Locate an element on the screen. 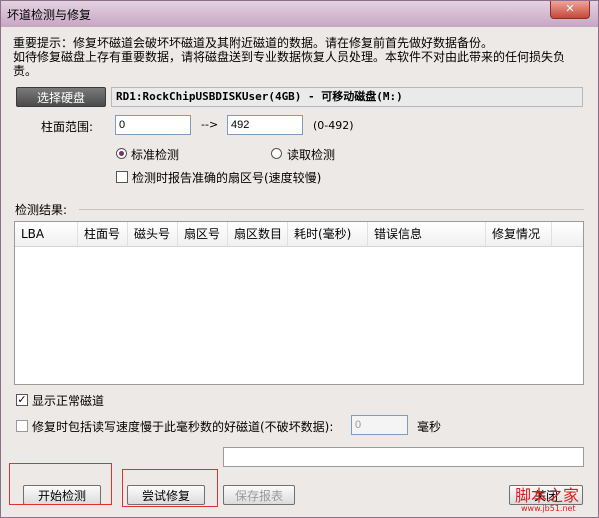 The width and height of the screenshot is (599, 518). slow-threshold-unit: 毫秒 is located at coordinates (429, 427).